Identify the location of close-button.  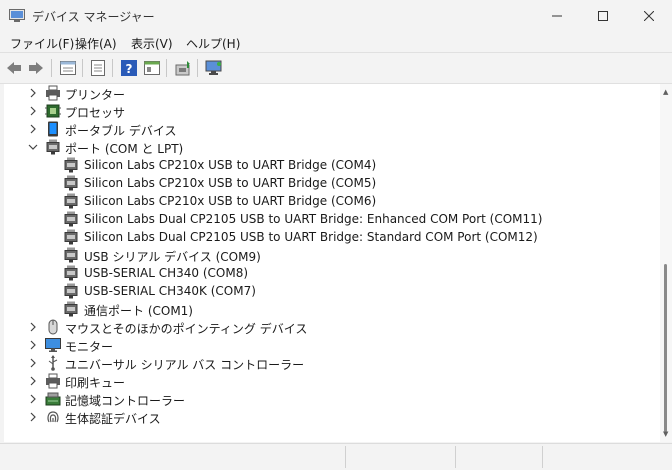
(649, 16).